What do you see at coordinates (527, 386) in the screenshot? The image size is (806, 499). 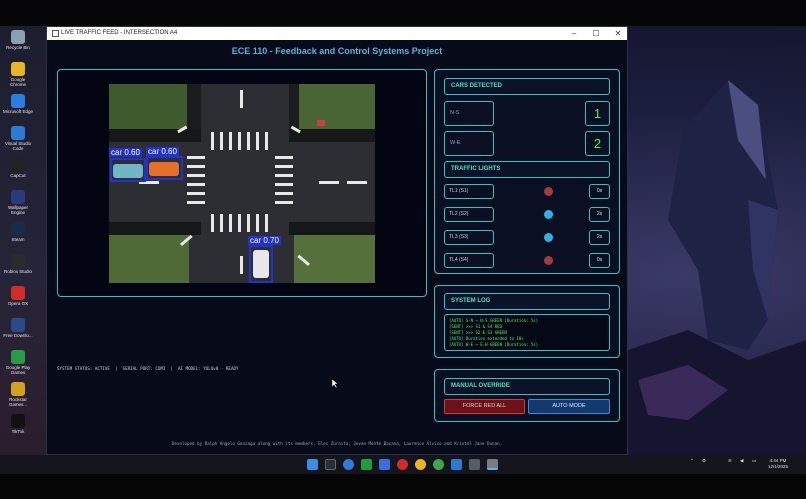 I see `manual-override-header: MANUAL OVERRIDE` at bounding box center [527, 386].